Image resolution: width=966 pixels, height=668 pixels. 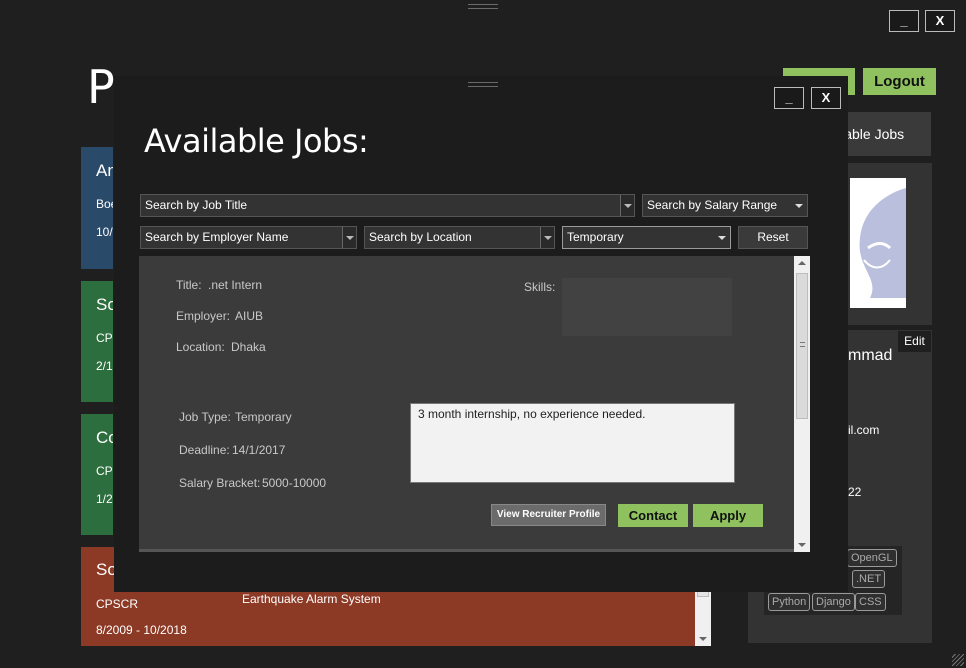 What do you see at coordinates (802, 263) in the screenshot?
I see `scroll-up-icon` at bounding box center [802, 263].